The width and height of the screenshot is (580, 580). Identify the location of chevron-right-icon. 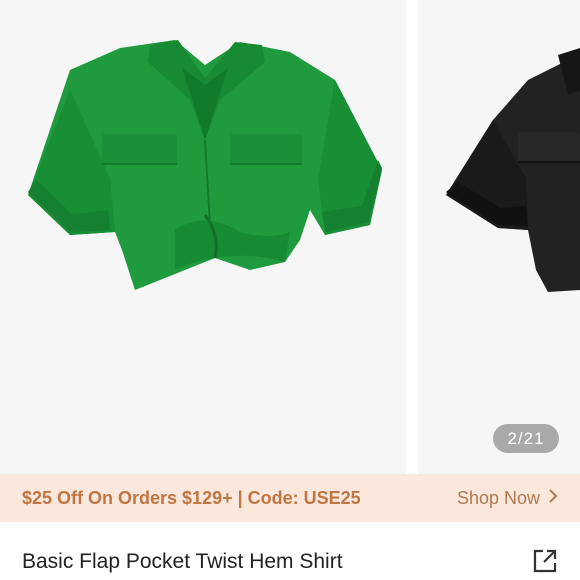
(553, 498).